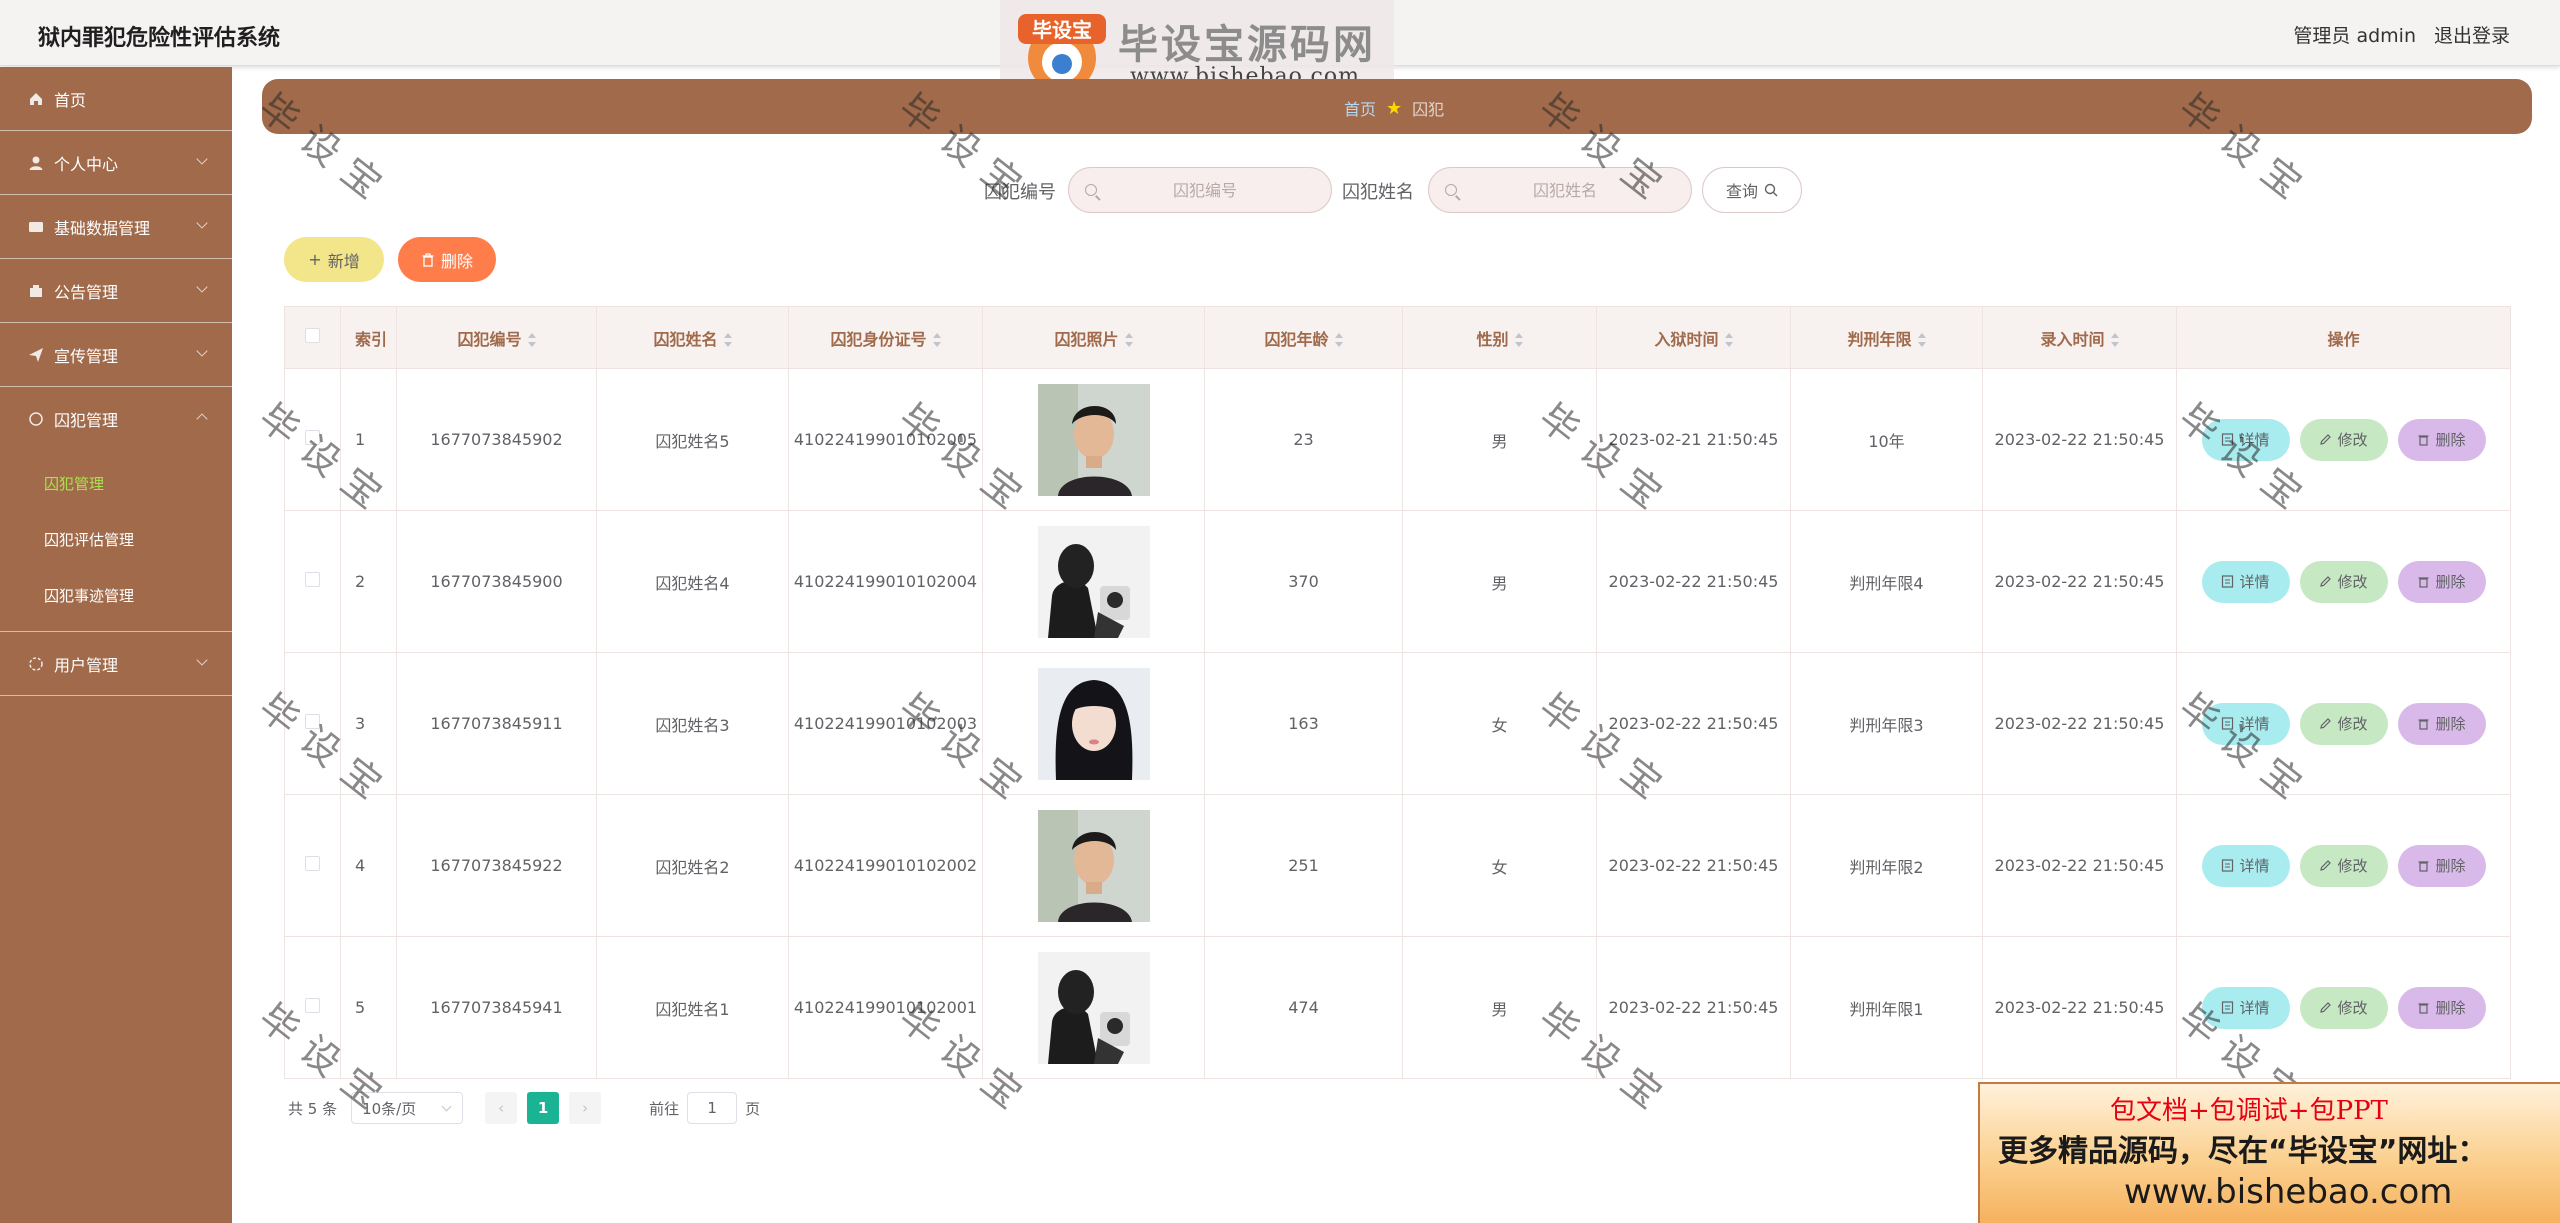 This screenshot has width=2560, height=1223. Describe the element at coordinates (712, 1108) in the screenshot. I see `goto-page-input` at that location.